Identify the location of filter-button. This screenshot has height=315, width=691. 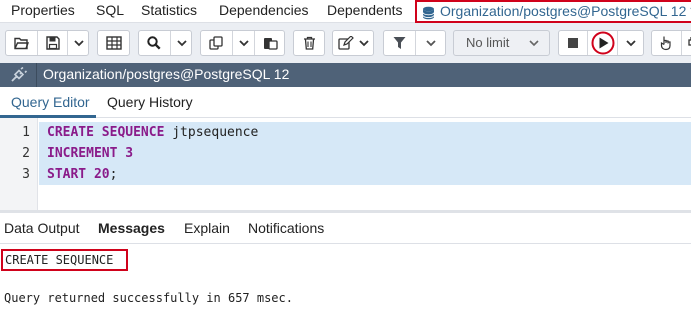
(399, 43).